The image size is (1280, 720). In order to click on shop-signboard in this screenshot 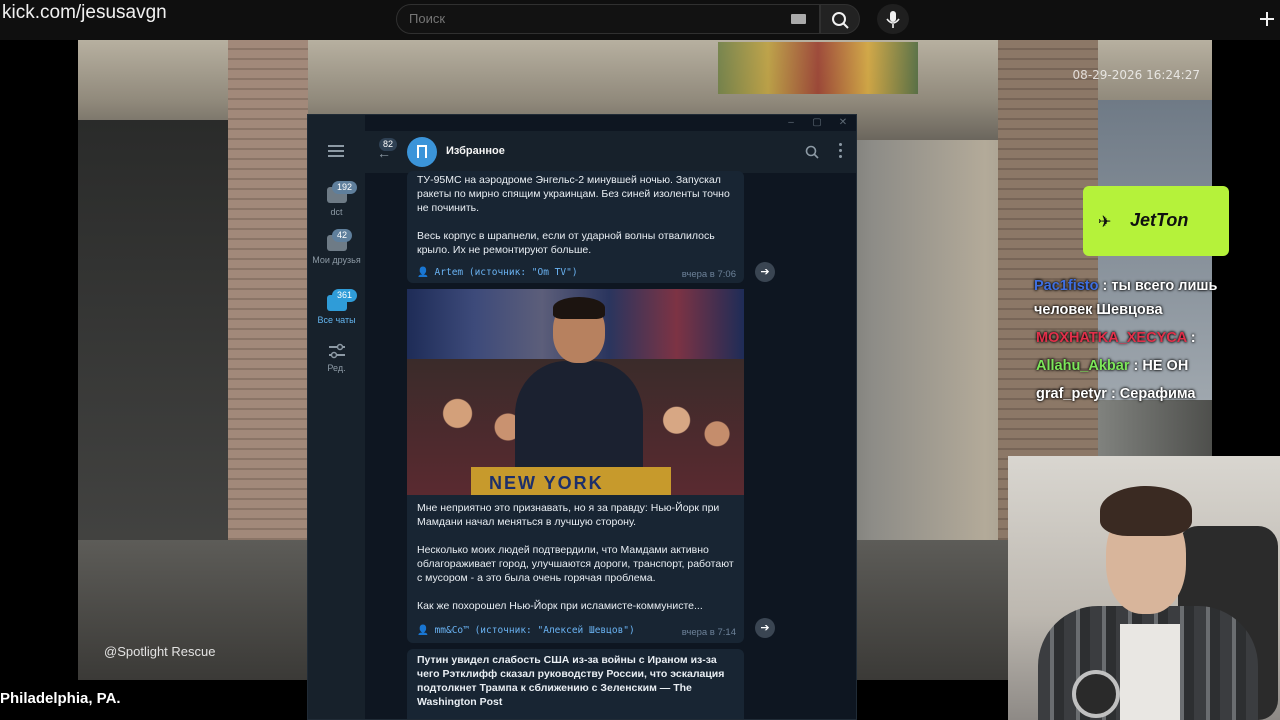, I will do `click(818, 68)`.